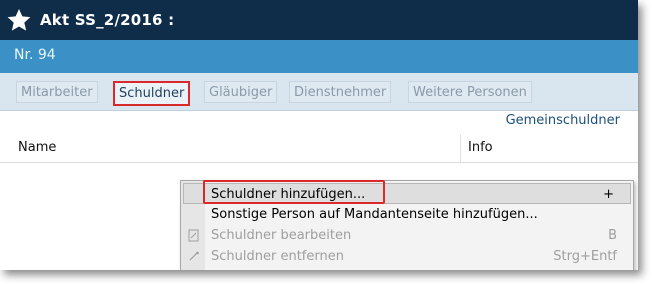 This screenshot has height=284, width=652. Describe the element at coordinates (407, 256) in the screenshot. I see `menu-item-remove-schuldner: Schuldner entfernen Strg+Entf` at that location.